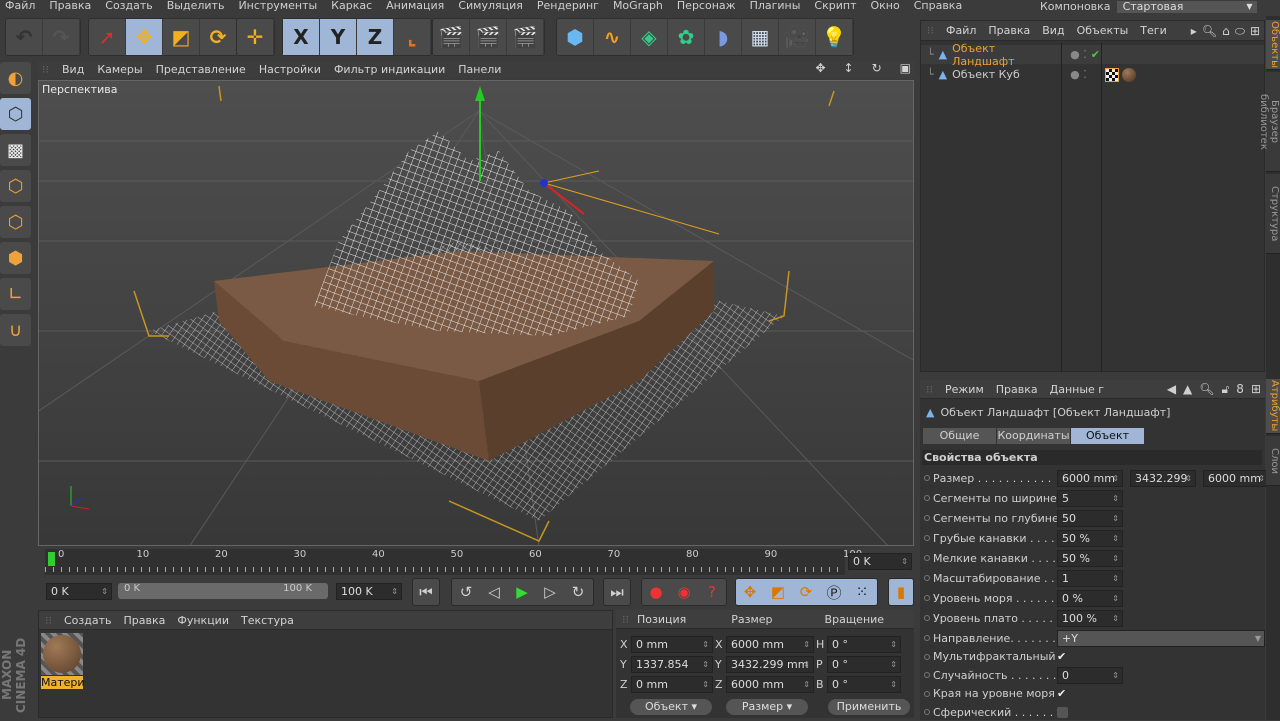  Describe the element at coordinates (1090, 598) in the screenshot. I see `property-field: 0 % ⇕` at that location.